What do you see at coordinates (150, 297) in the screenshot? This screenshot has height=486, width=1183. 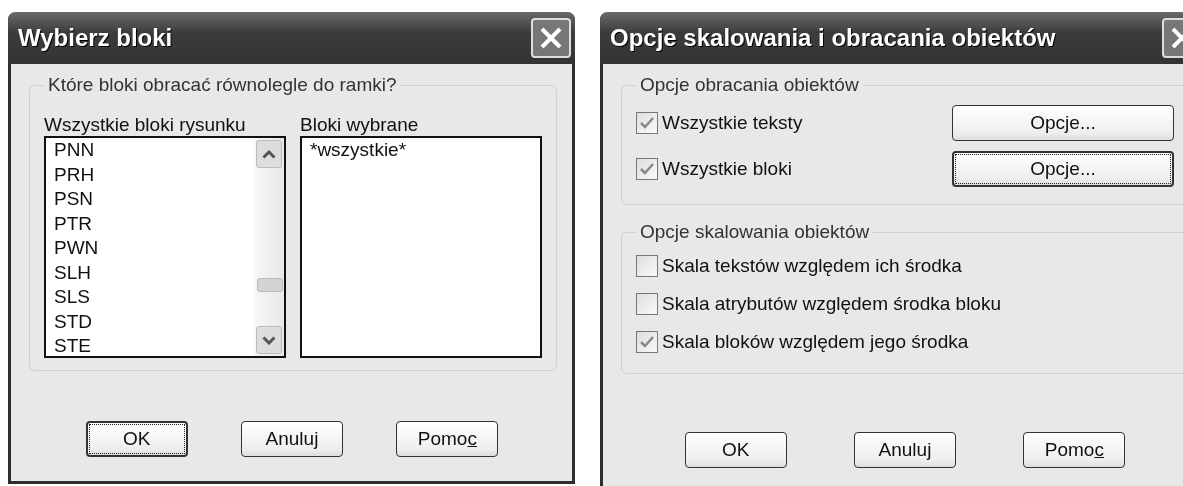 I see `list-item: SLS` at bounding box center [150, 297].